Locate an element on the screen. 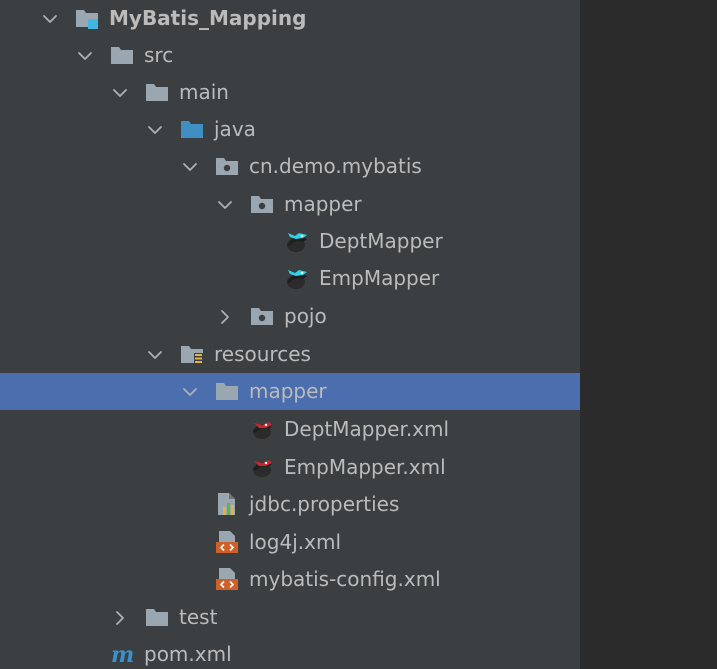 The image size is (717, 669). maven-icon is located at coordinates (122, 654).